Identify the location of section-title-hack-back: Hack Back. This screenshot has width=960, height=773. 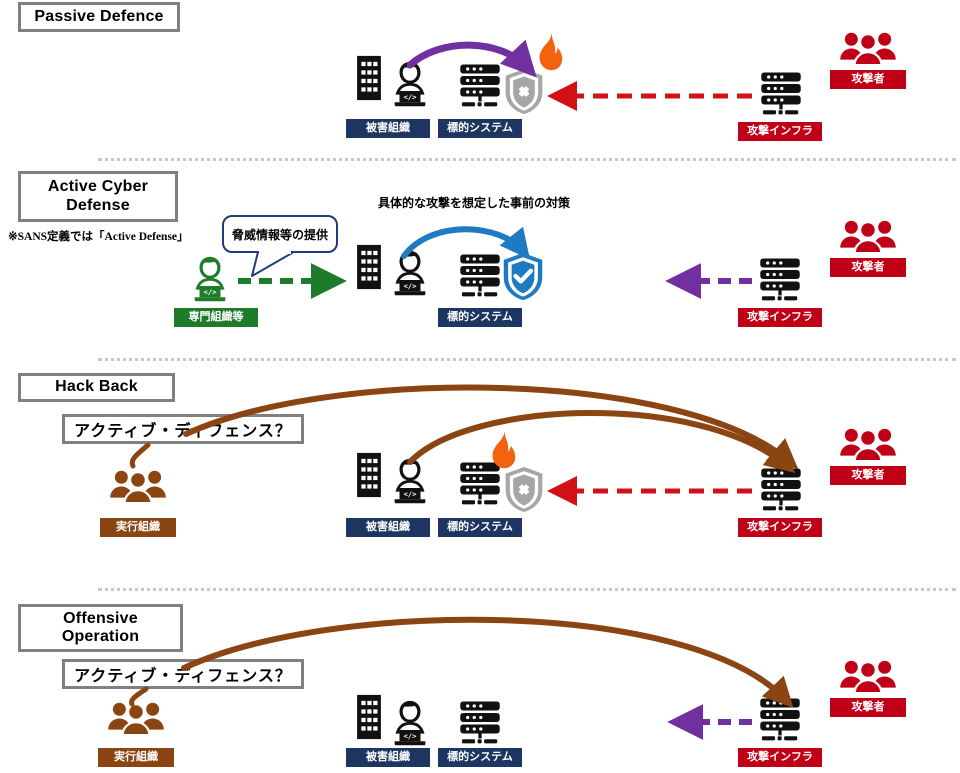
(96, 387).